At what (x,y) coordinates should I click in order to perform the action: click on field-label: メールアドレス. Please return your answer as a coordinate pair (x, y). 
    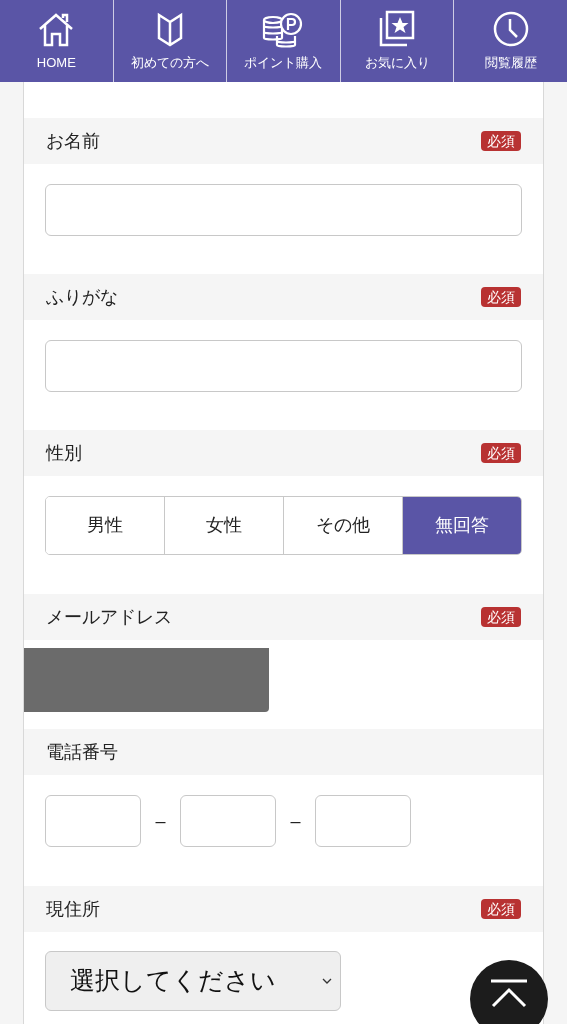
    Looking at the image, I should click on (109, 617).